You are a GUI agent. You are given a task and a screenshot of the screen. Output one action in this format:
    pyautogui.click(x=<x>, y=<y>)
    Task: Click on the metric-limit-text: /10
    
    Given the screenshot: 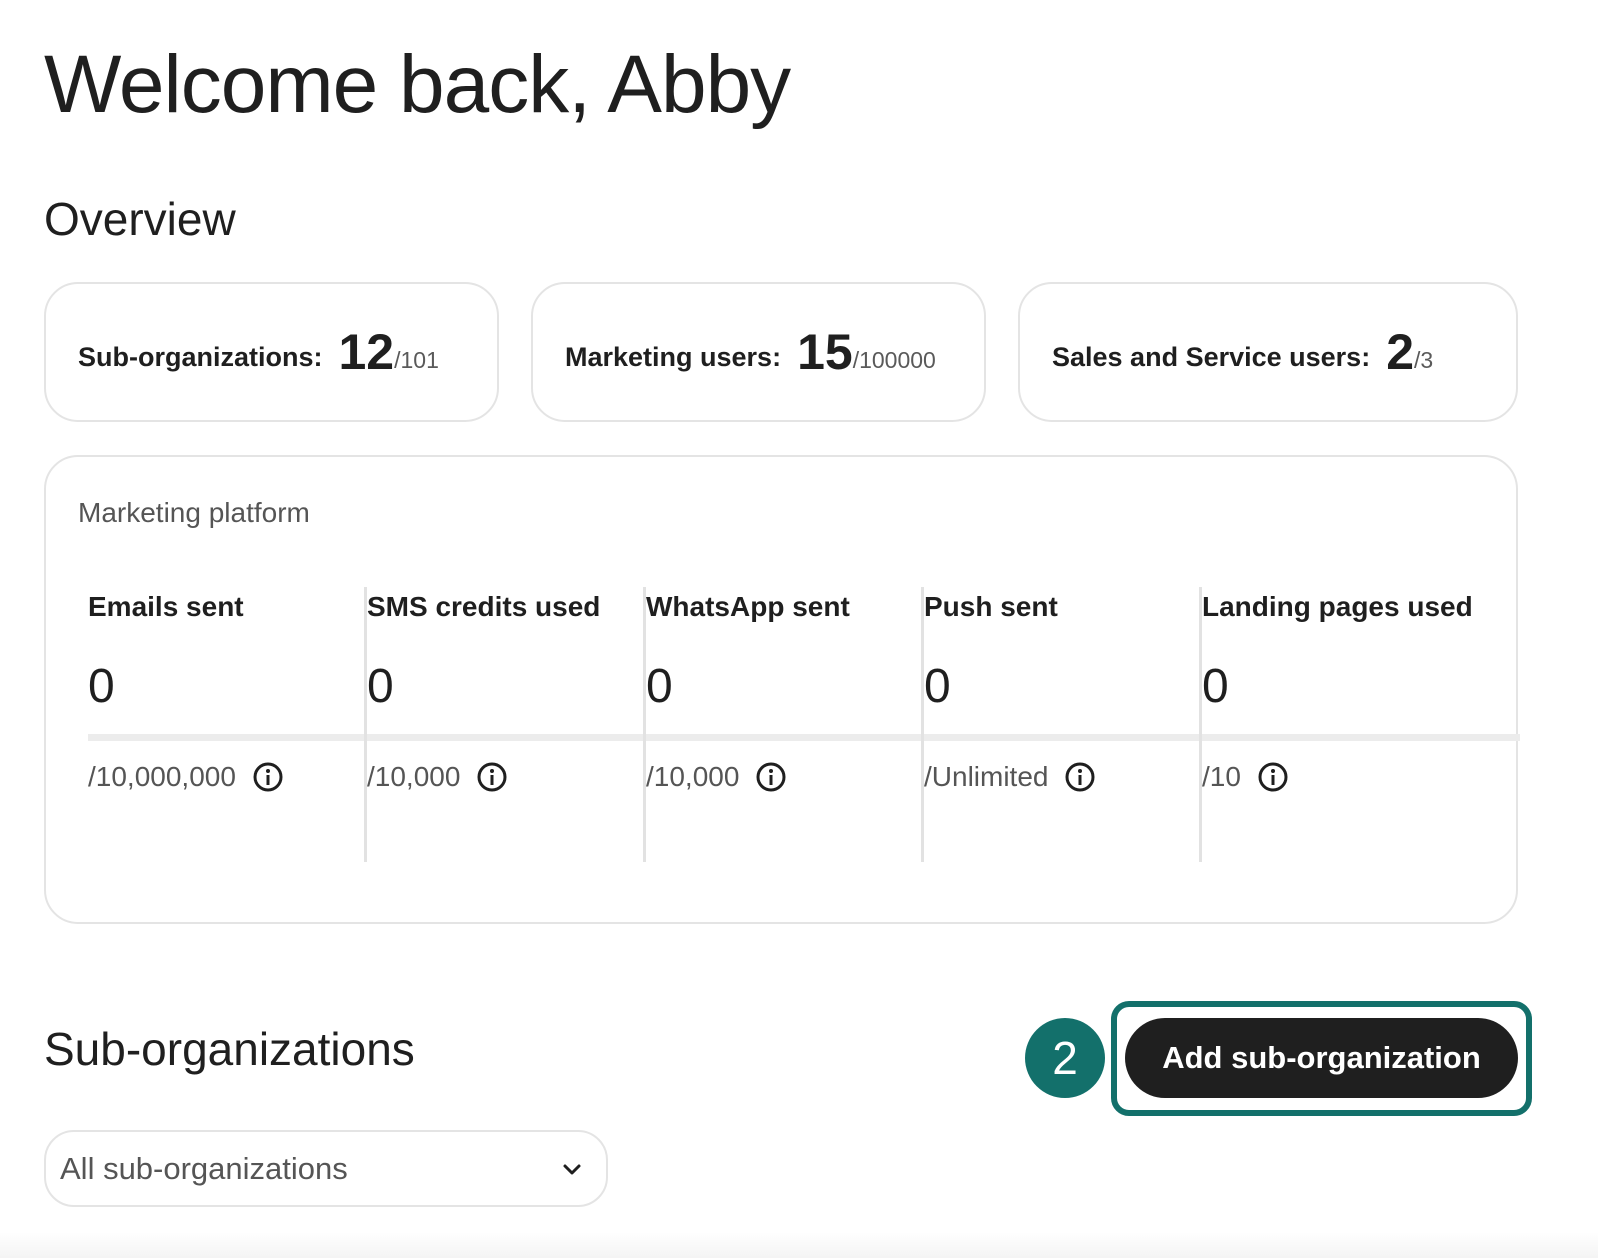 What is the action you would take?
    pyautogui.click(x=1221, y=776)
    